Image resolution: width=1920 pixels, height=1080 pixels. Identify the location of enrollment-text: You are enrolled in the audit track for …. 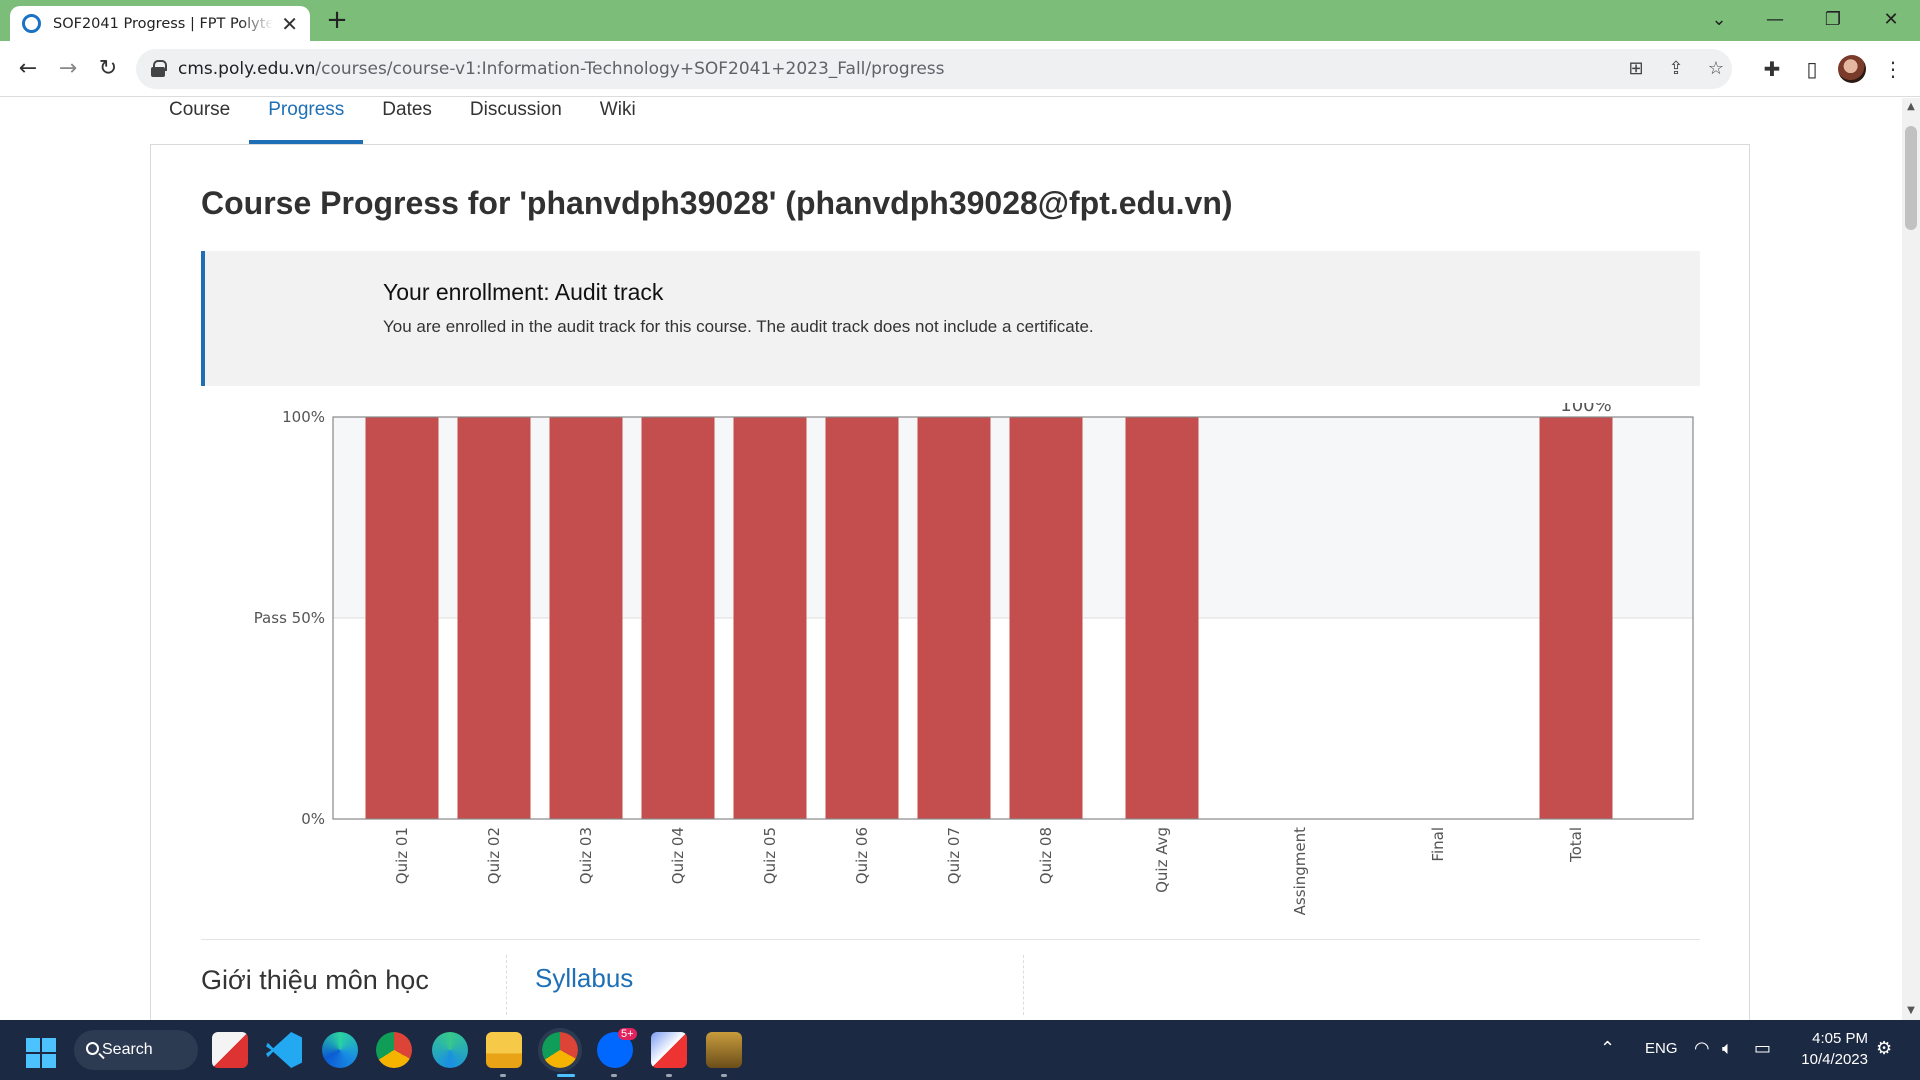
(738, 326).